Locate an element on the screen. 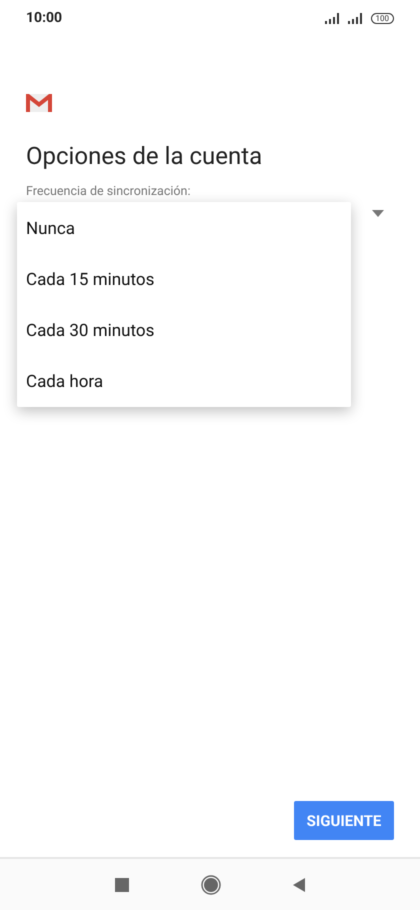 The image size is (420, 910). battery-level: 100 is located at coordinates (382, 18).